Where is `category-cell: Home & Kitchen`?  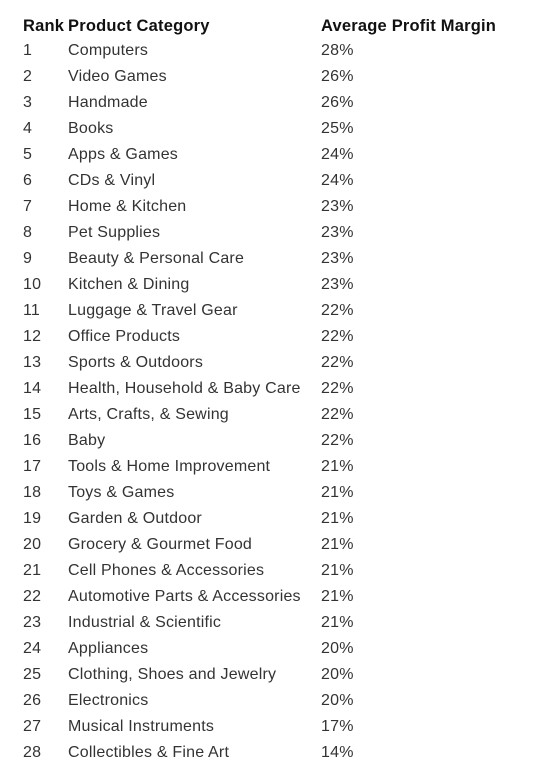 category-cell: Home & Kitchen is located at coordinates (127, 206).